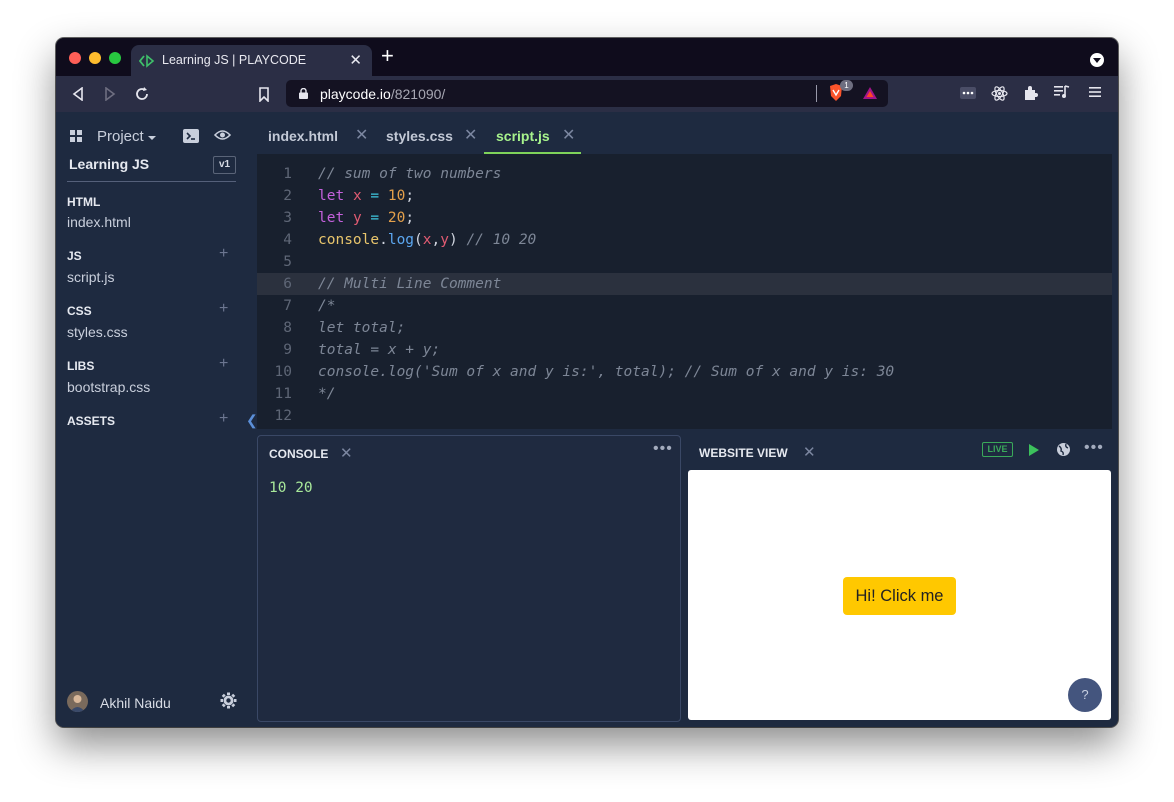 The image size is (1174, 802). What do you see at coordinates (142, 94) in the screenshot?
I see `reload-button` at bounding box center [142, 94].